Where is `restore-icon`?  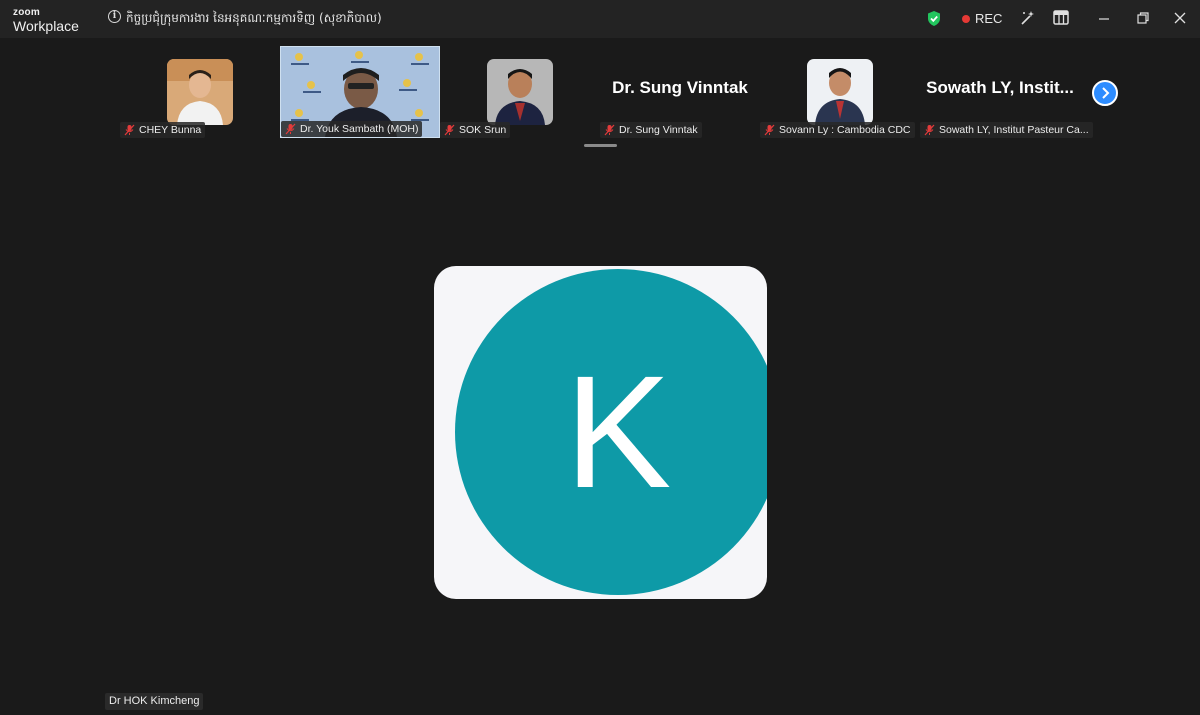
restore-icon is located at coordinates (1143, 20).